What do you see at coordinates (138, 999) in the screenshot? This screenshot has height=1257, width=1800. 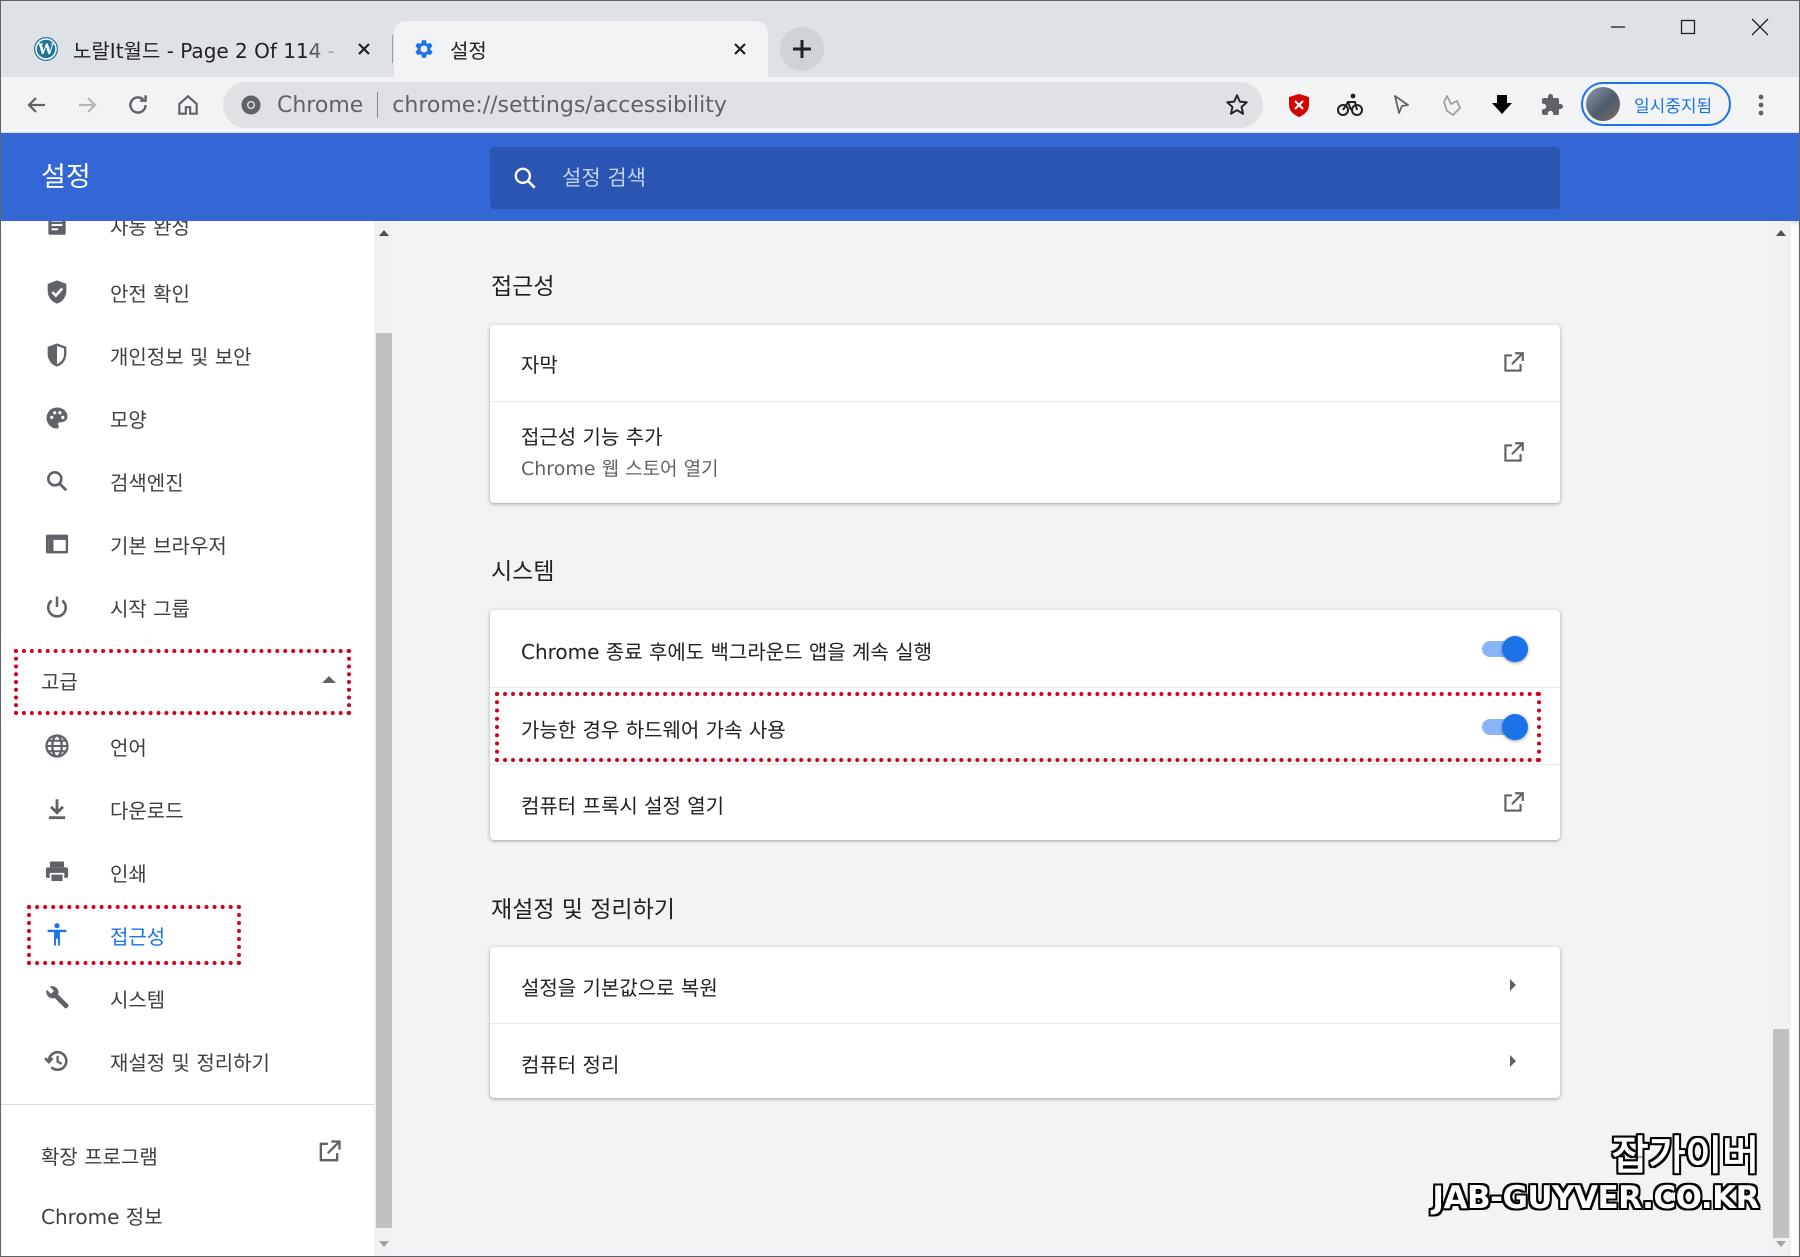 I see `sidebar-item-label: 시스템` at bounding box center [138, 999].